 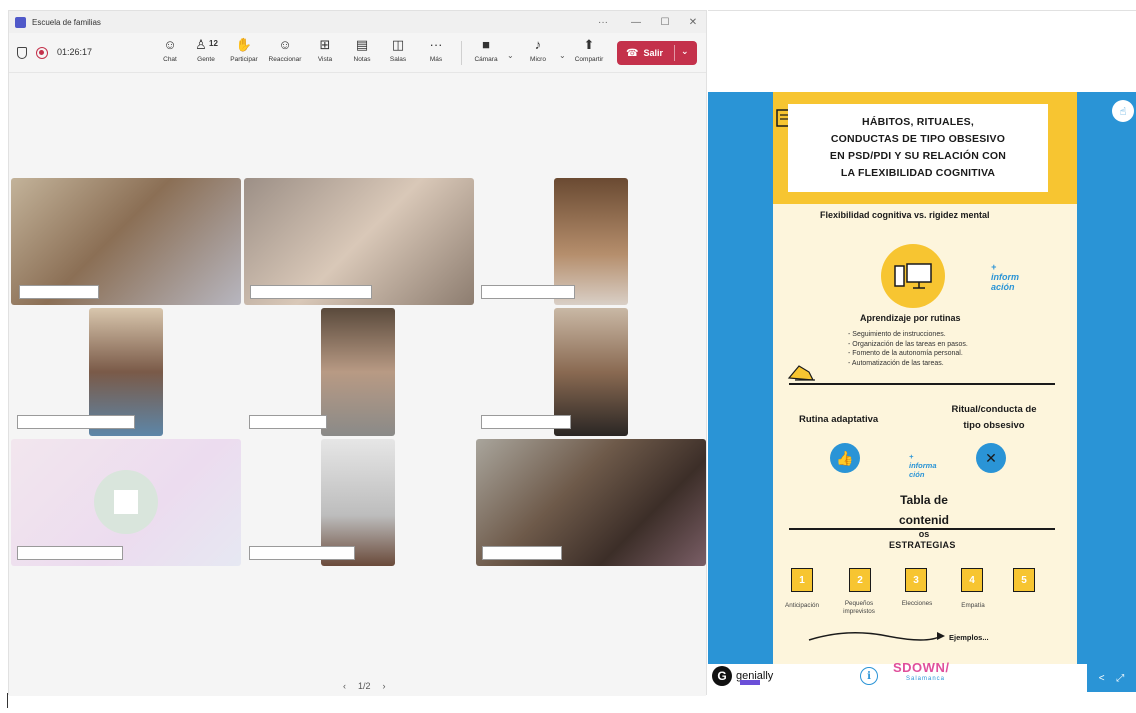 What do you see at coordinates (674, 53) in the screenshot?
I see `leave-divider` at bounding box center [674, 53].